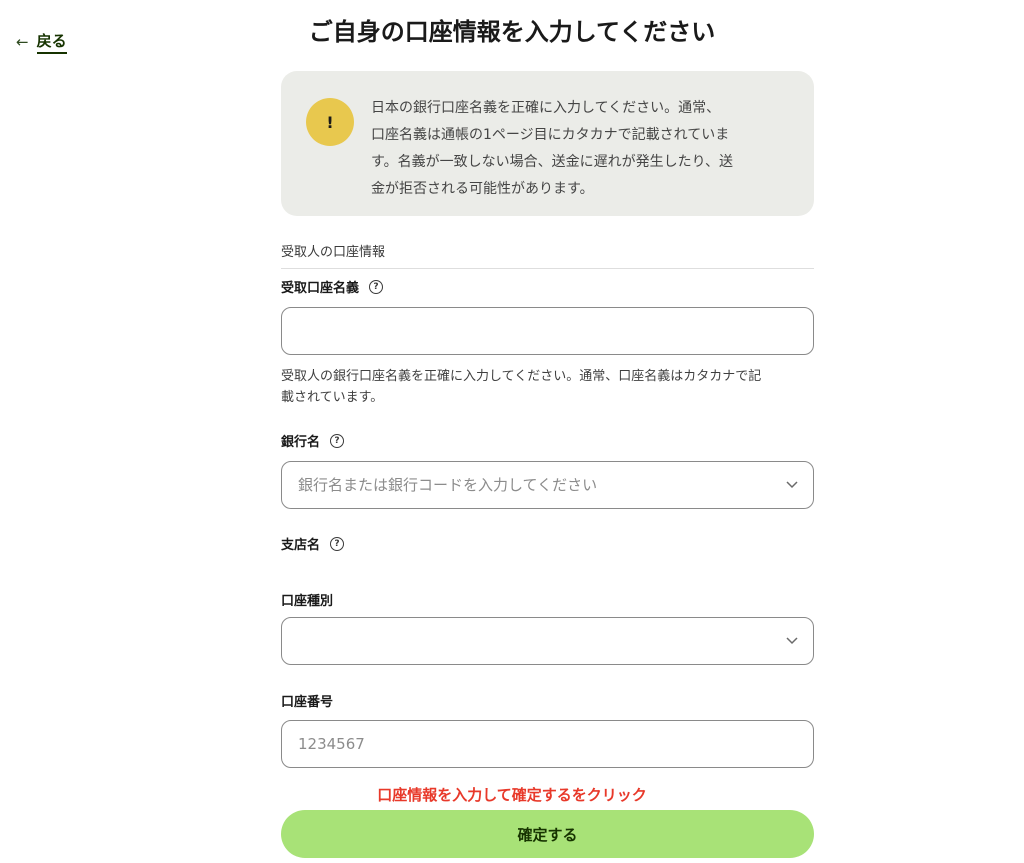  What do you see at coordinates (332, 397) in the screenshot?
I see `help-line: 載されています。` at bounding box center [332, 397].